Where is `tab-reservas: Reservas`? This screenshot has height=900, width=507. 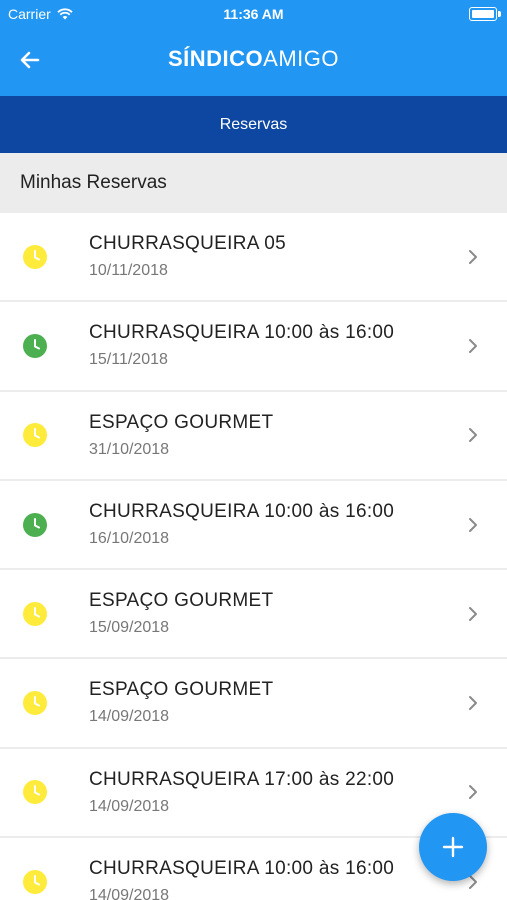 tab-reservas: Reservas is located at coordinates (253, 124).